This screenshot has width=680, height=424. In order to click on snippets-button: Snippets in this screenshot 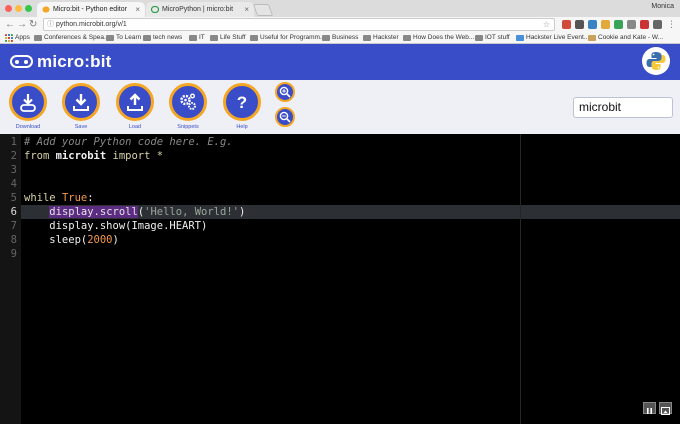, I will do `click(188, 106)`.